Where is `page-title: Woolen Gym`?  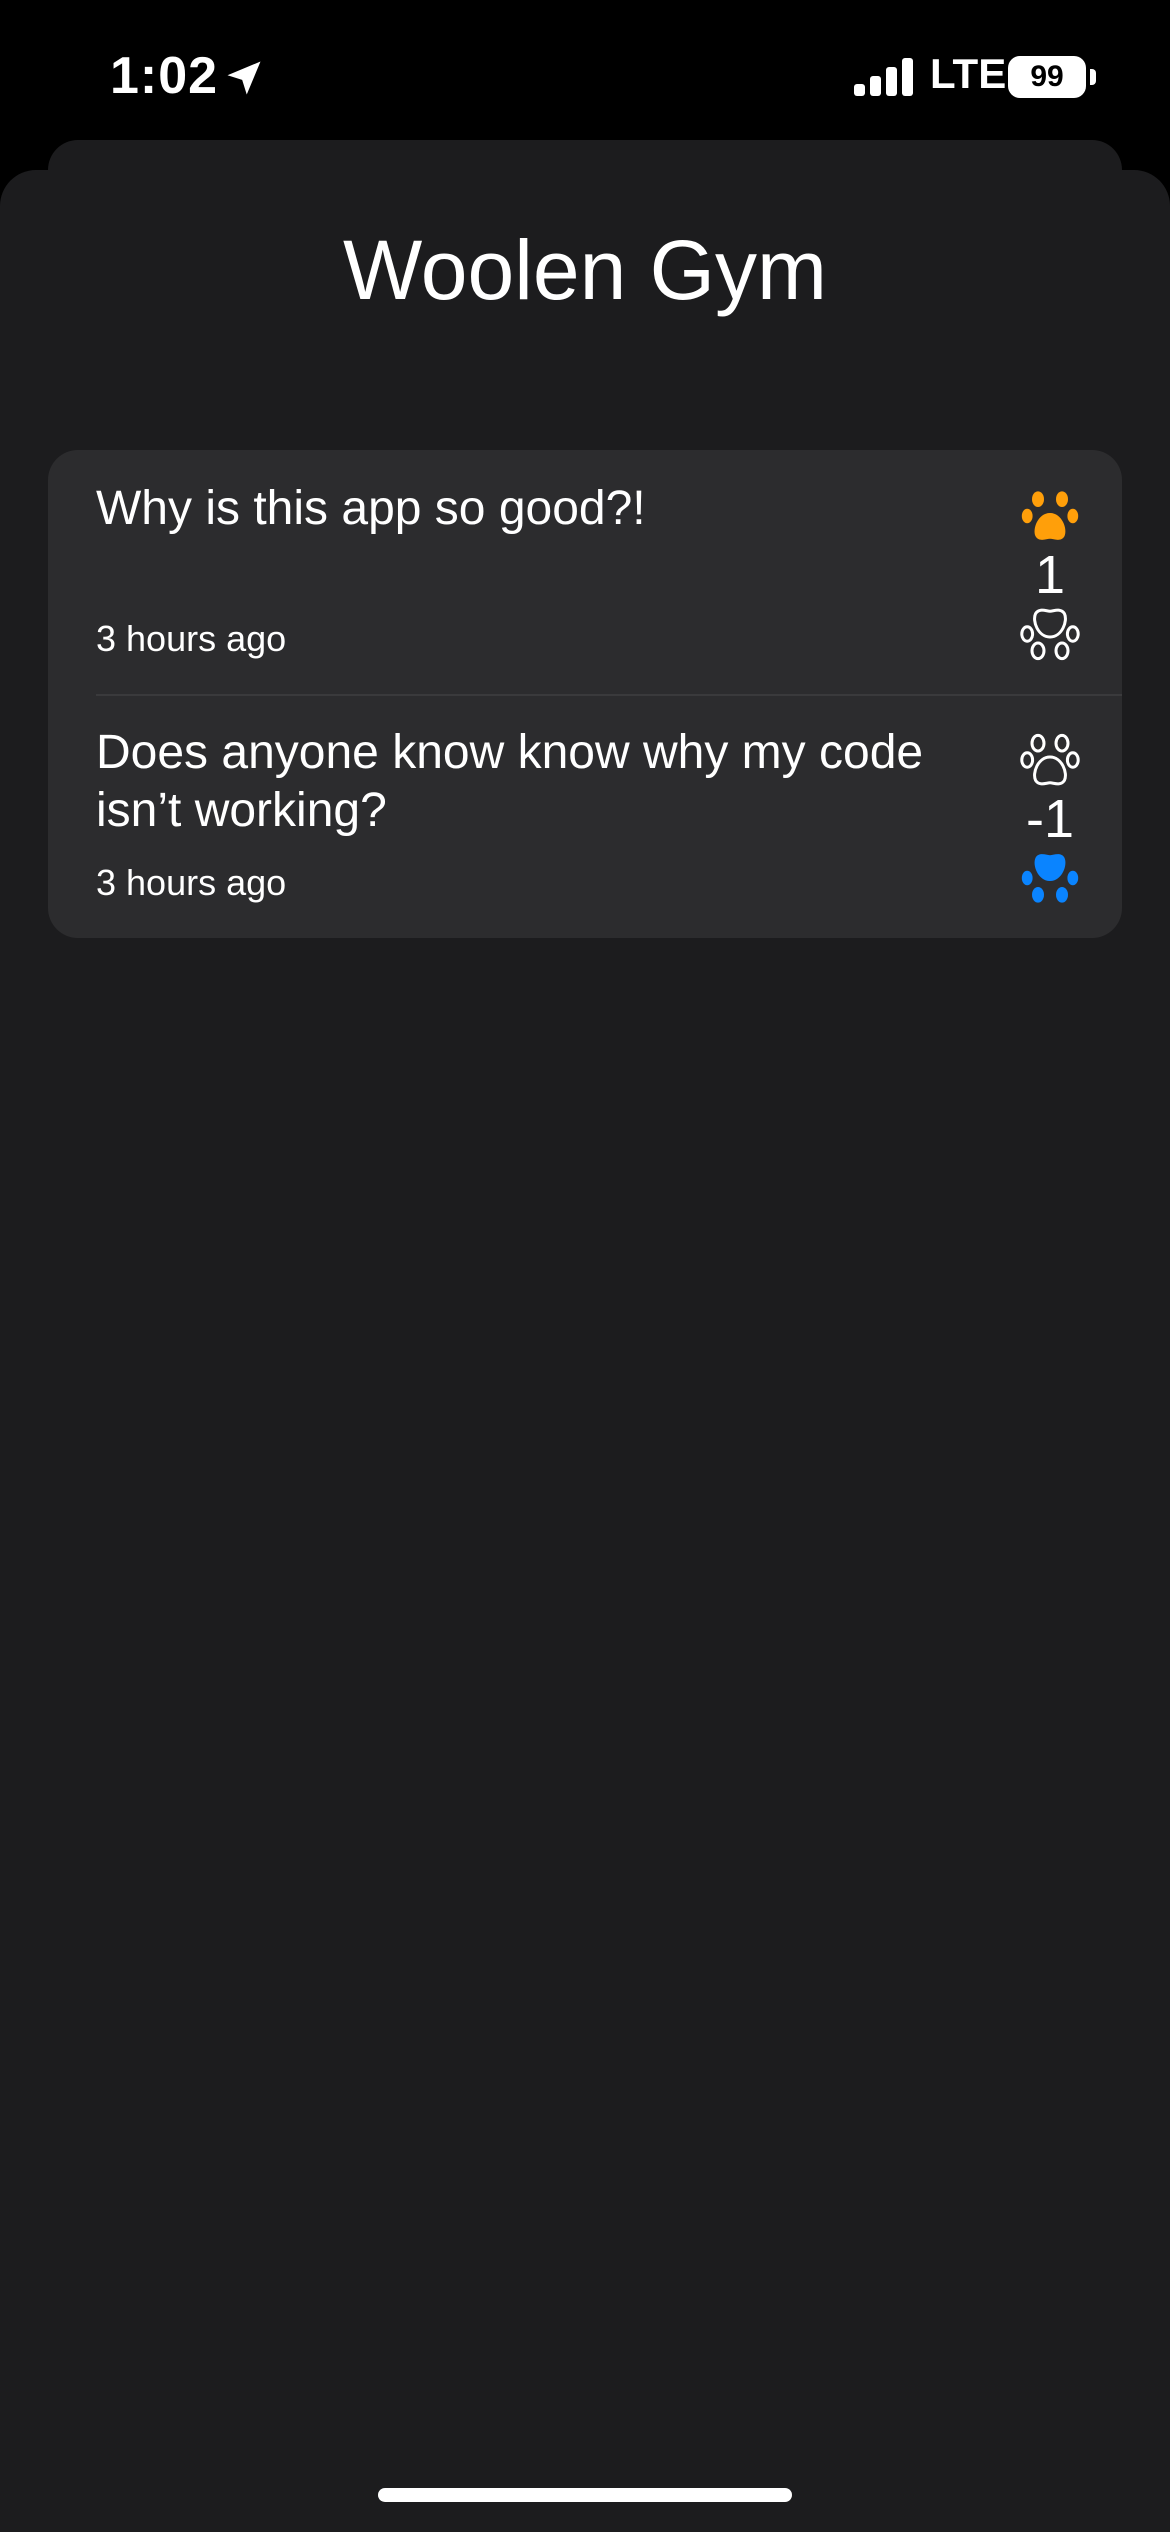 page-title: Woolen Gym is located at coordinates (585, 270).